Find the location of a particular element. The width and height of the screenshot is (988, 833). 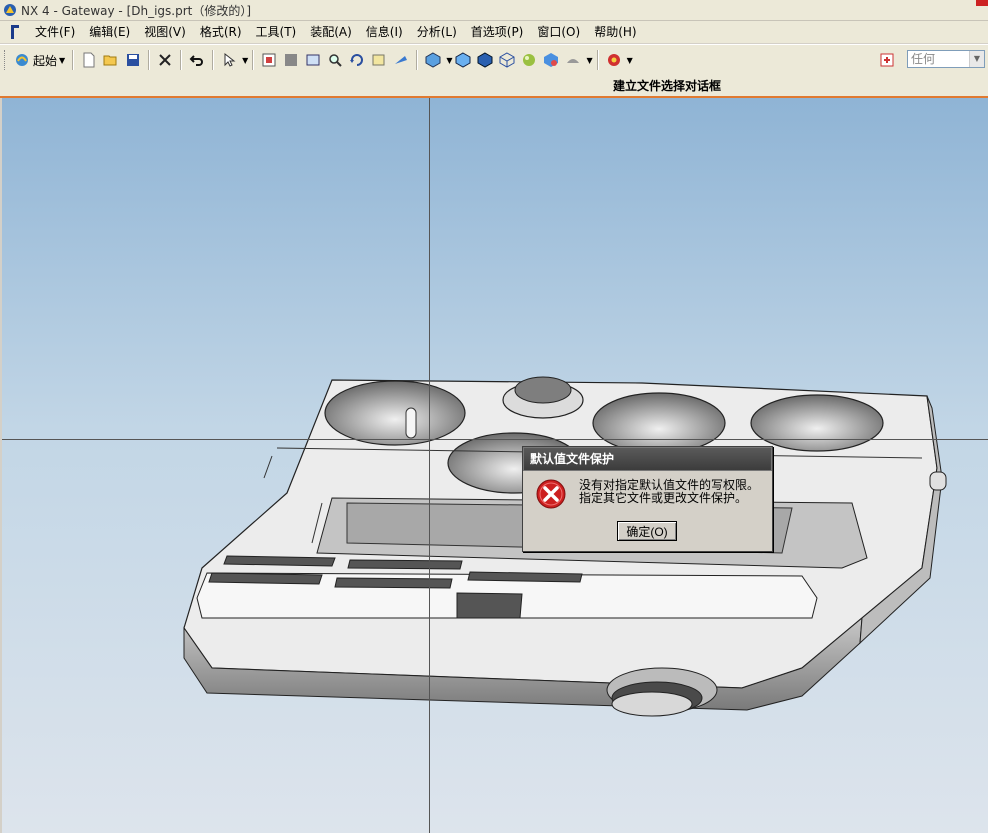

rotate-icon is located at coordinates (357, 60).